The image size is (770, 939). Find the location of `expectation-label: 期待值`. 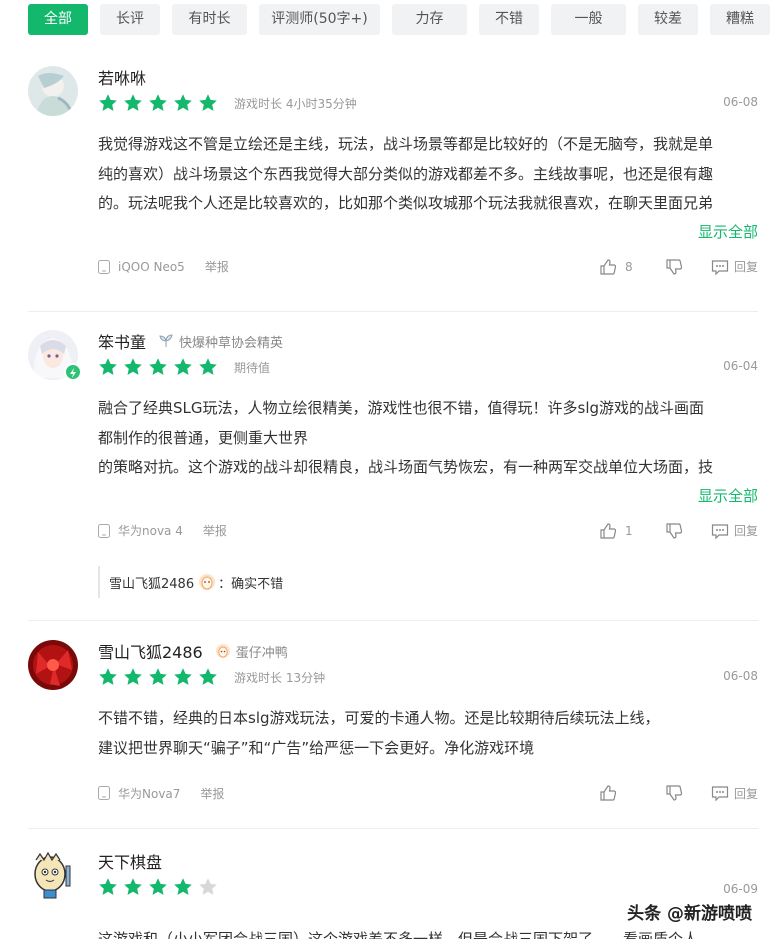

expectation-label: 期待值 is located at coordinates (252, 367).